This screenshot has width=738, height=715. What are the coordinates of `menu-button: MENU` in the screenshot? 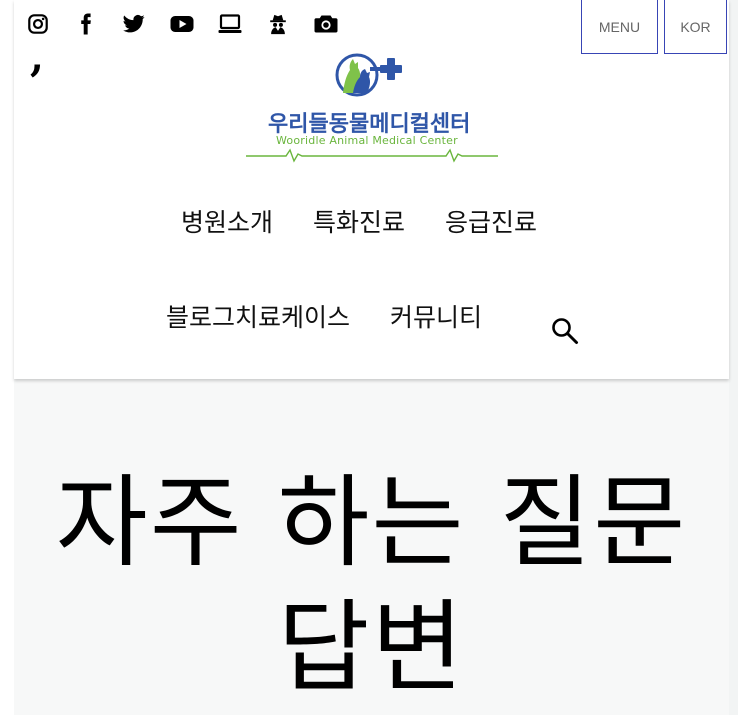 It's located at (619, 27).